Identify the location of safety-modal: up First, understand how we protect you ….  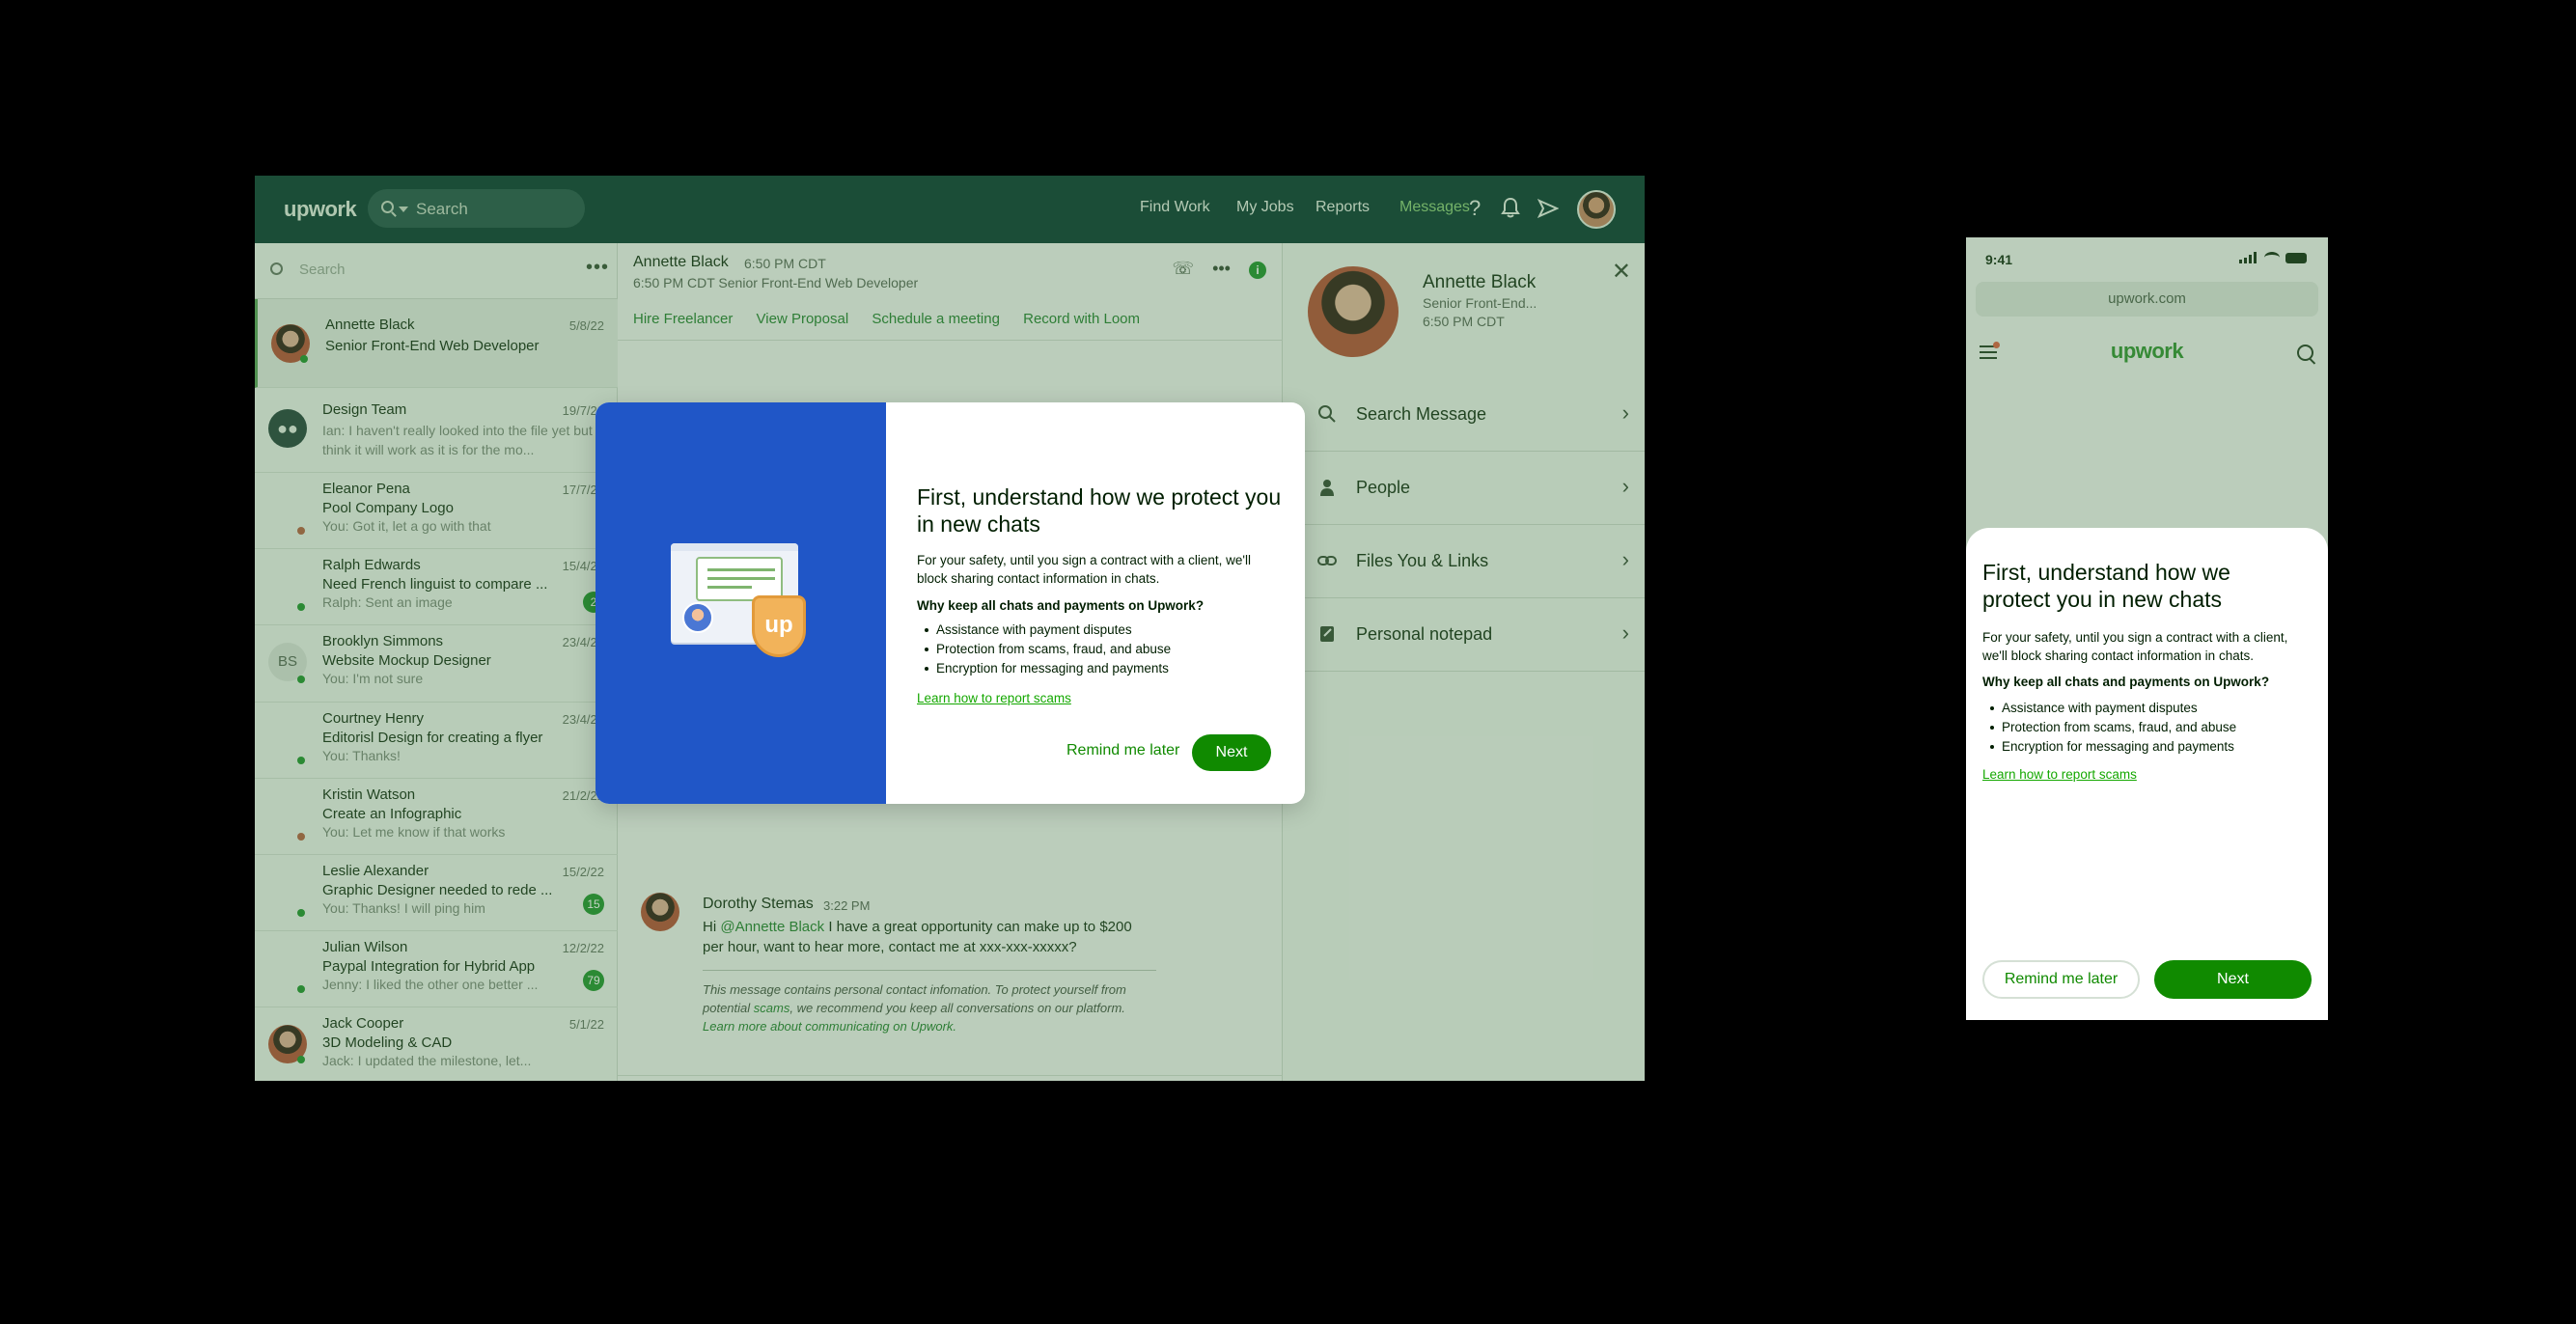
(950, 603).